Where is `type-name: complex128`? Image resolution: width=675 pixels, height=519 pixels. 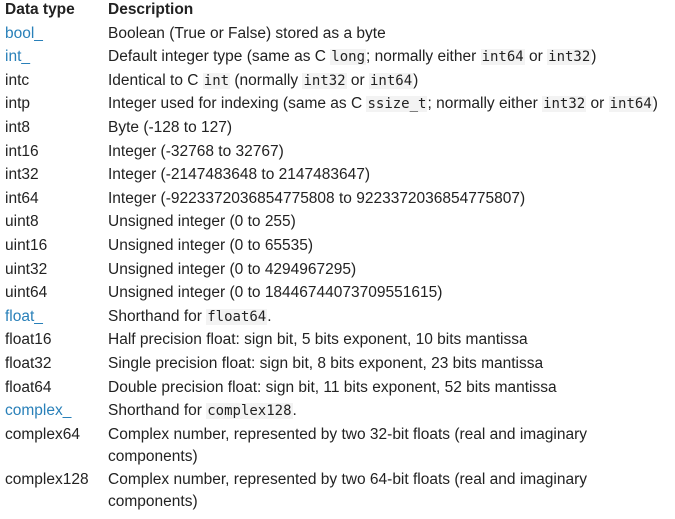
type-name: complex128 is located at coordinates (47, 480).